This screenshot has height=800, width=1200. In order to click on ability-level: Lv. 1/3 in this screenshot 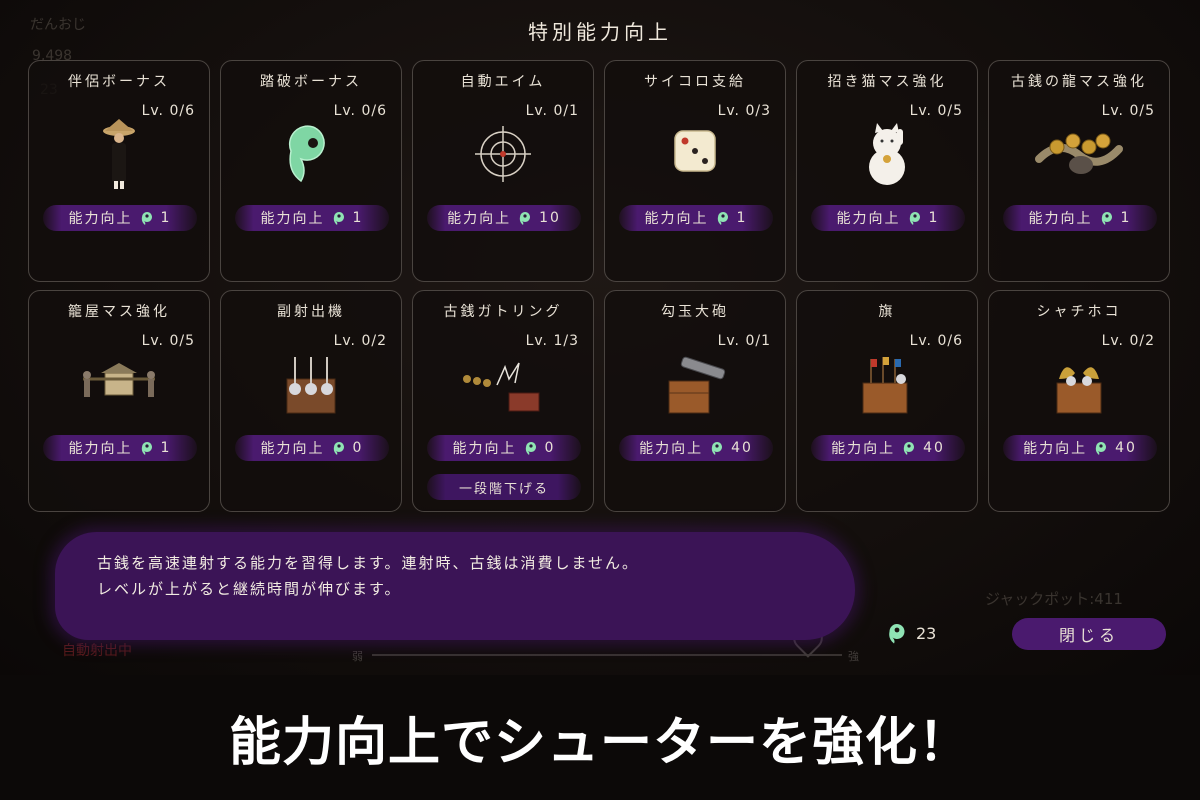, I will do `click(552, 341)`.